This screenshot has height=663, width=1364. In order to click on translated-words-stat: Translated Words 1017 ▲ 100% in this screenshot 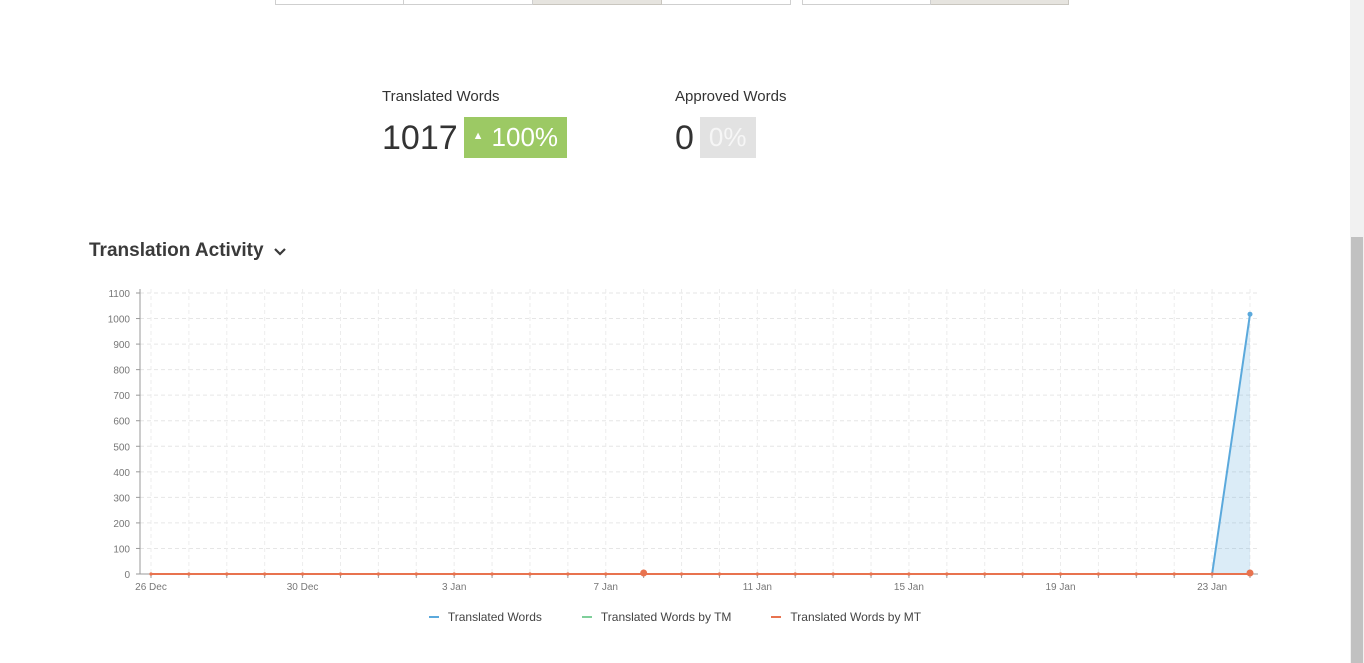, I will do `click(475, 123)`.